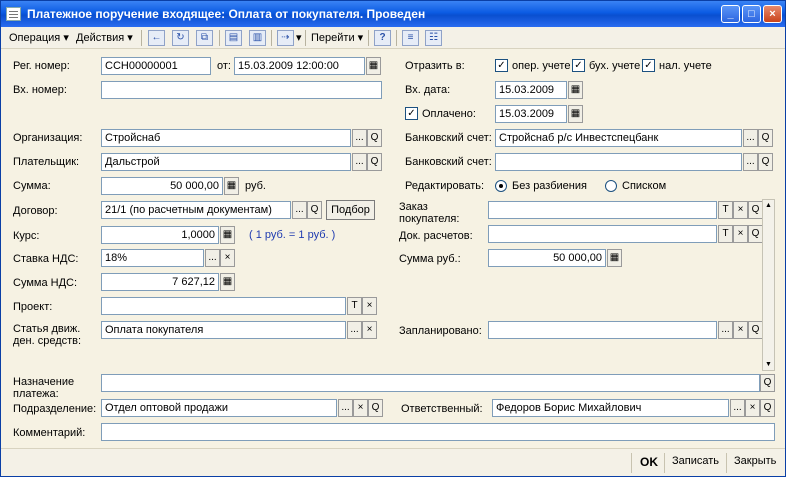 This screenshot has height=477, width=786. Describe the element at coordinates (40, 90) in the screenshot. I see `in-number-label: Вх. номер:` at that location.